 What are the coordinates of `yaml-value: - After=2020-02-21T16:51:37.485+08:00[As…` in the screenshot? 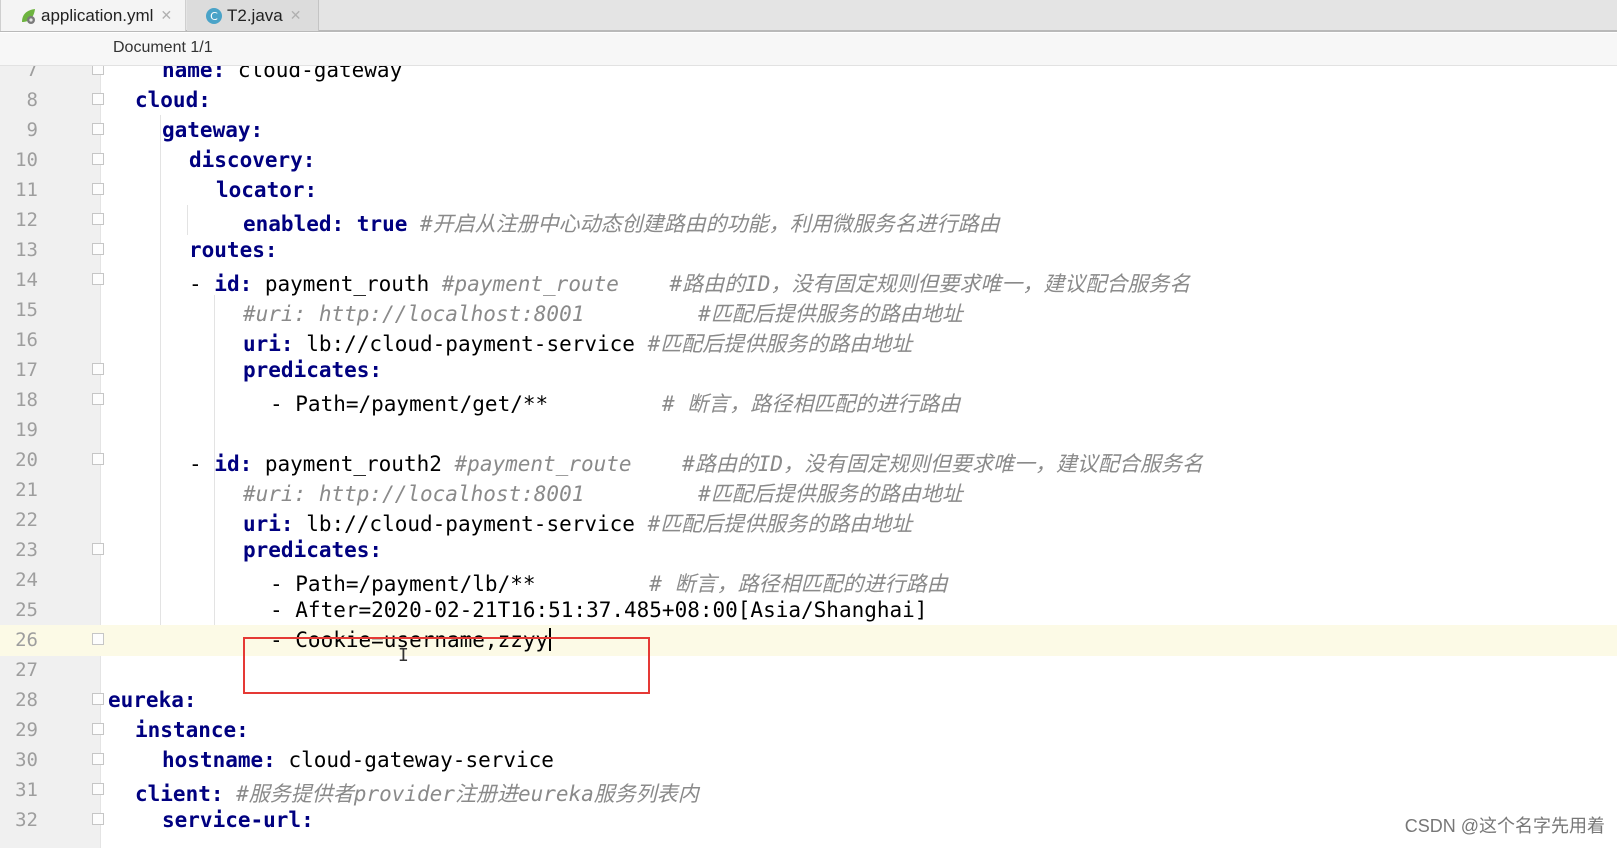 It's located at (599, 610).